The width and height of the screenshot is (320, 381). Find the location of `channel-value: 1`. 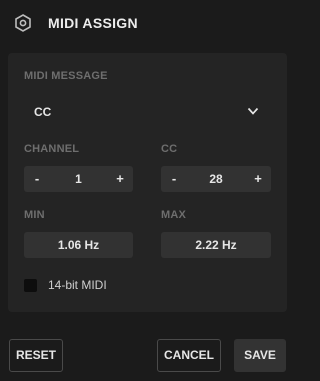

channel-value: 1 is located at coordinates (78, 179).